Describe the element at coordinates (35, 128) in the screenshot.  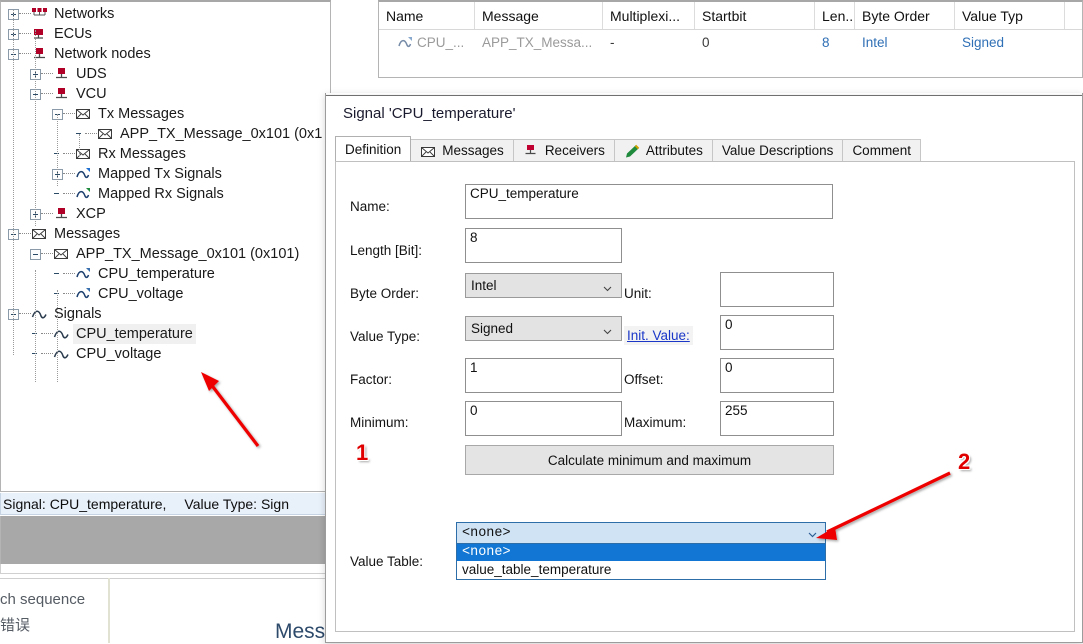
I see `tree-guide-line` at that location.